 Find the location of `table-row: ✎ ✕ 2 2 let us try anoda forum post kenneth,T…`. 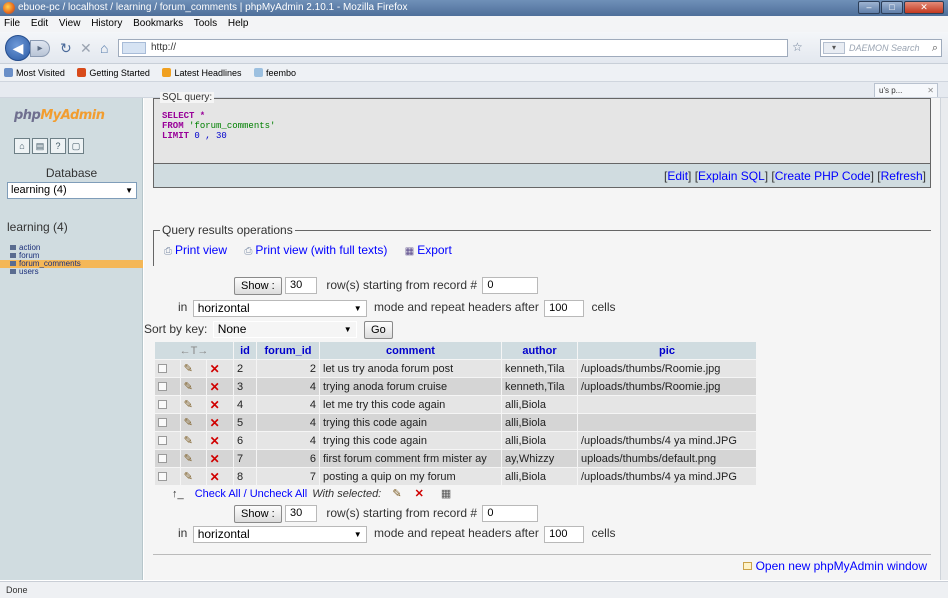

table-row: ✎ ✕ 2 2 let us try anoda forum post kenneth,T… is located at coordinates (455, 368).